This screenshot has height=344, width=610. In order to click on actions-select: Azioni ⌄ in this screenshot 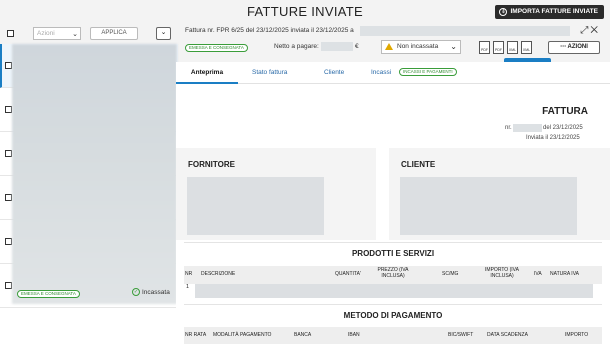, I will do `click(57, 33)`.